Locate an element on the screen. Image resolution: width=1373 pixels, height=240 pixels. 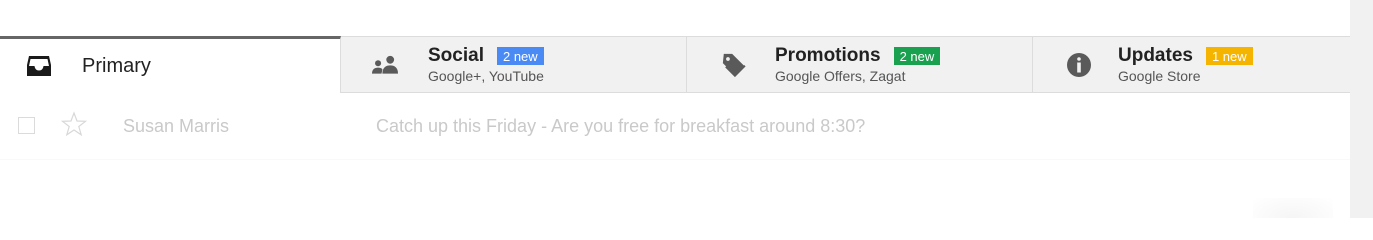
promotions-new-badge: 2 new is located at coordinates (917, 56).